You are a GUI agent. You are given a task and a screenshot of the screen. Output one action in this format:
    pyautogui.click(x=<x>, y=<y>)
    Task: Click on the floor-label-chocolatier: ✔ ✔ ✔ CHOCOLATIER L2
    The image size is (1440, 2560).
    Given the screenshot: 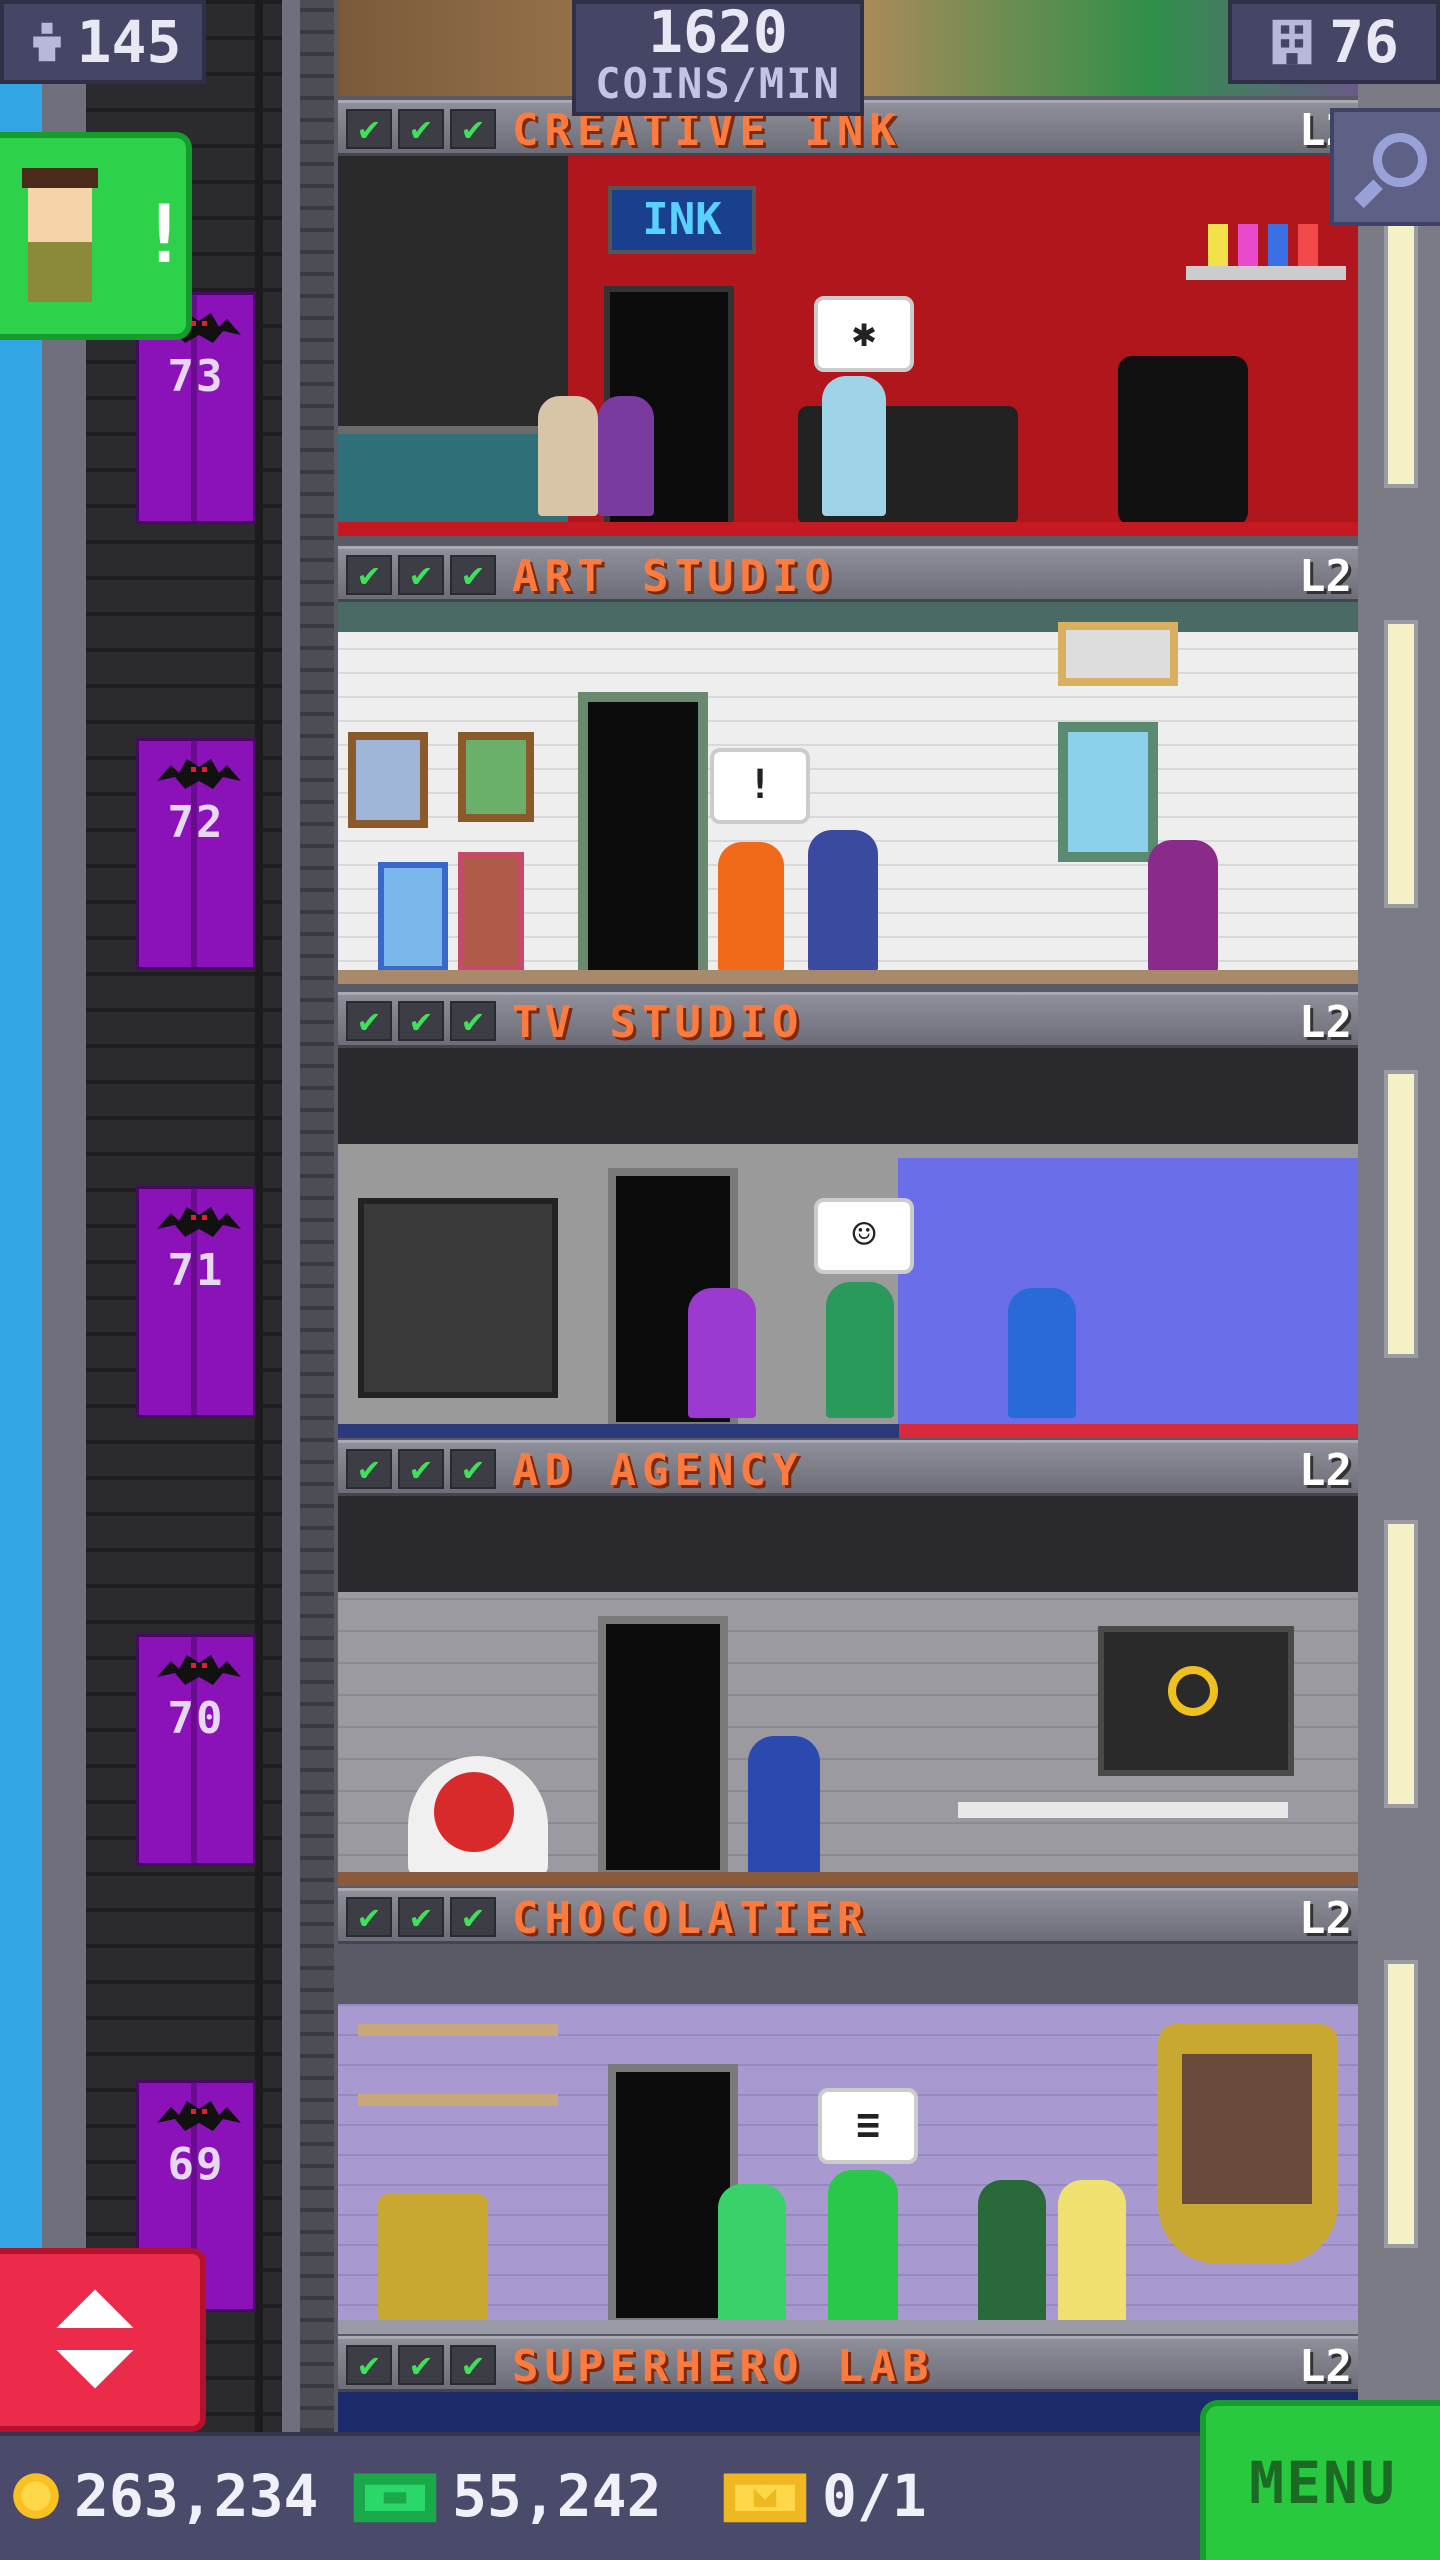 What is the action you would take?
    pyautogui.click(x=848, y=1916)
    